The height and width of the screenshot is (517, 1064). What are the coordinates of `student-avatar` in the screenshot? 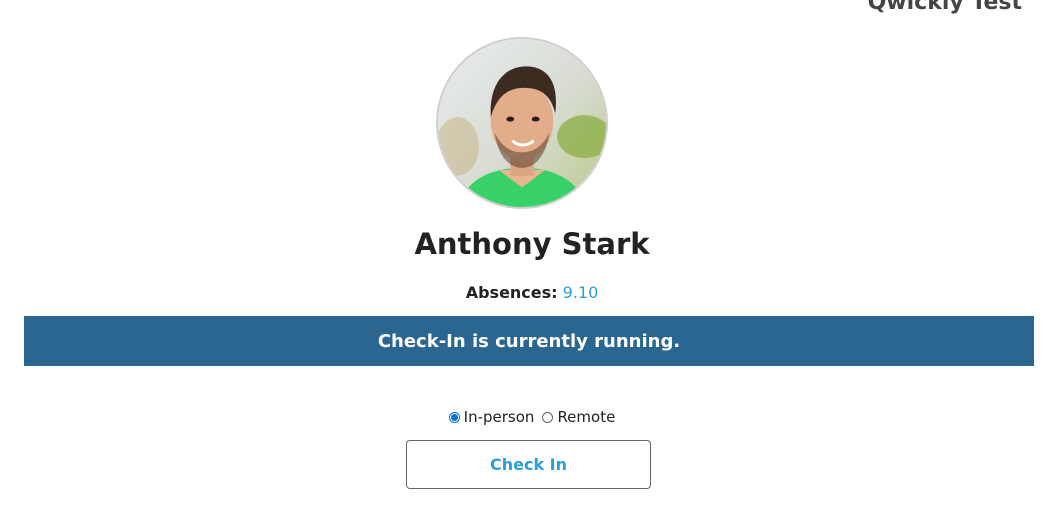 It's located at (522, 123).